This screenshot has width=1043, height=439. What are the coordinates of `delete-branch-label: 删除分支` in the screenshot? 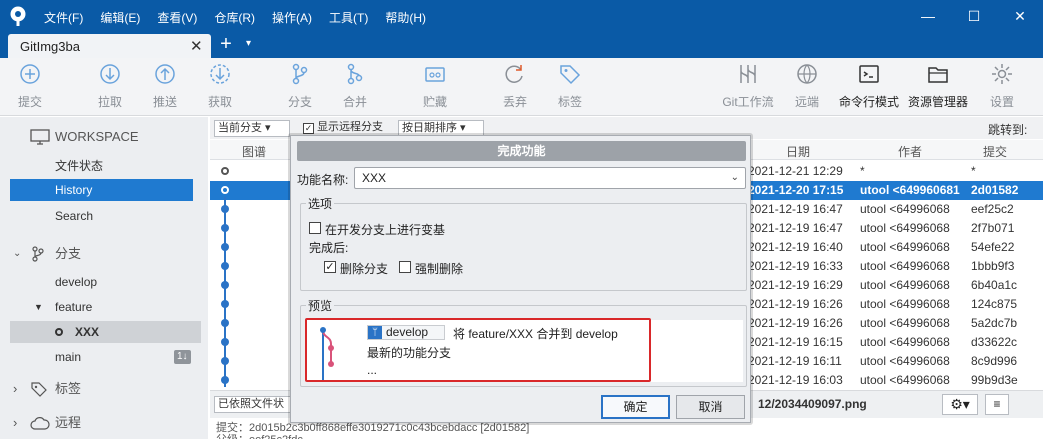 It's located at (364, 269).